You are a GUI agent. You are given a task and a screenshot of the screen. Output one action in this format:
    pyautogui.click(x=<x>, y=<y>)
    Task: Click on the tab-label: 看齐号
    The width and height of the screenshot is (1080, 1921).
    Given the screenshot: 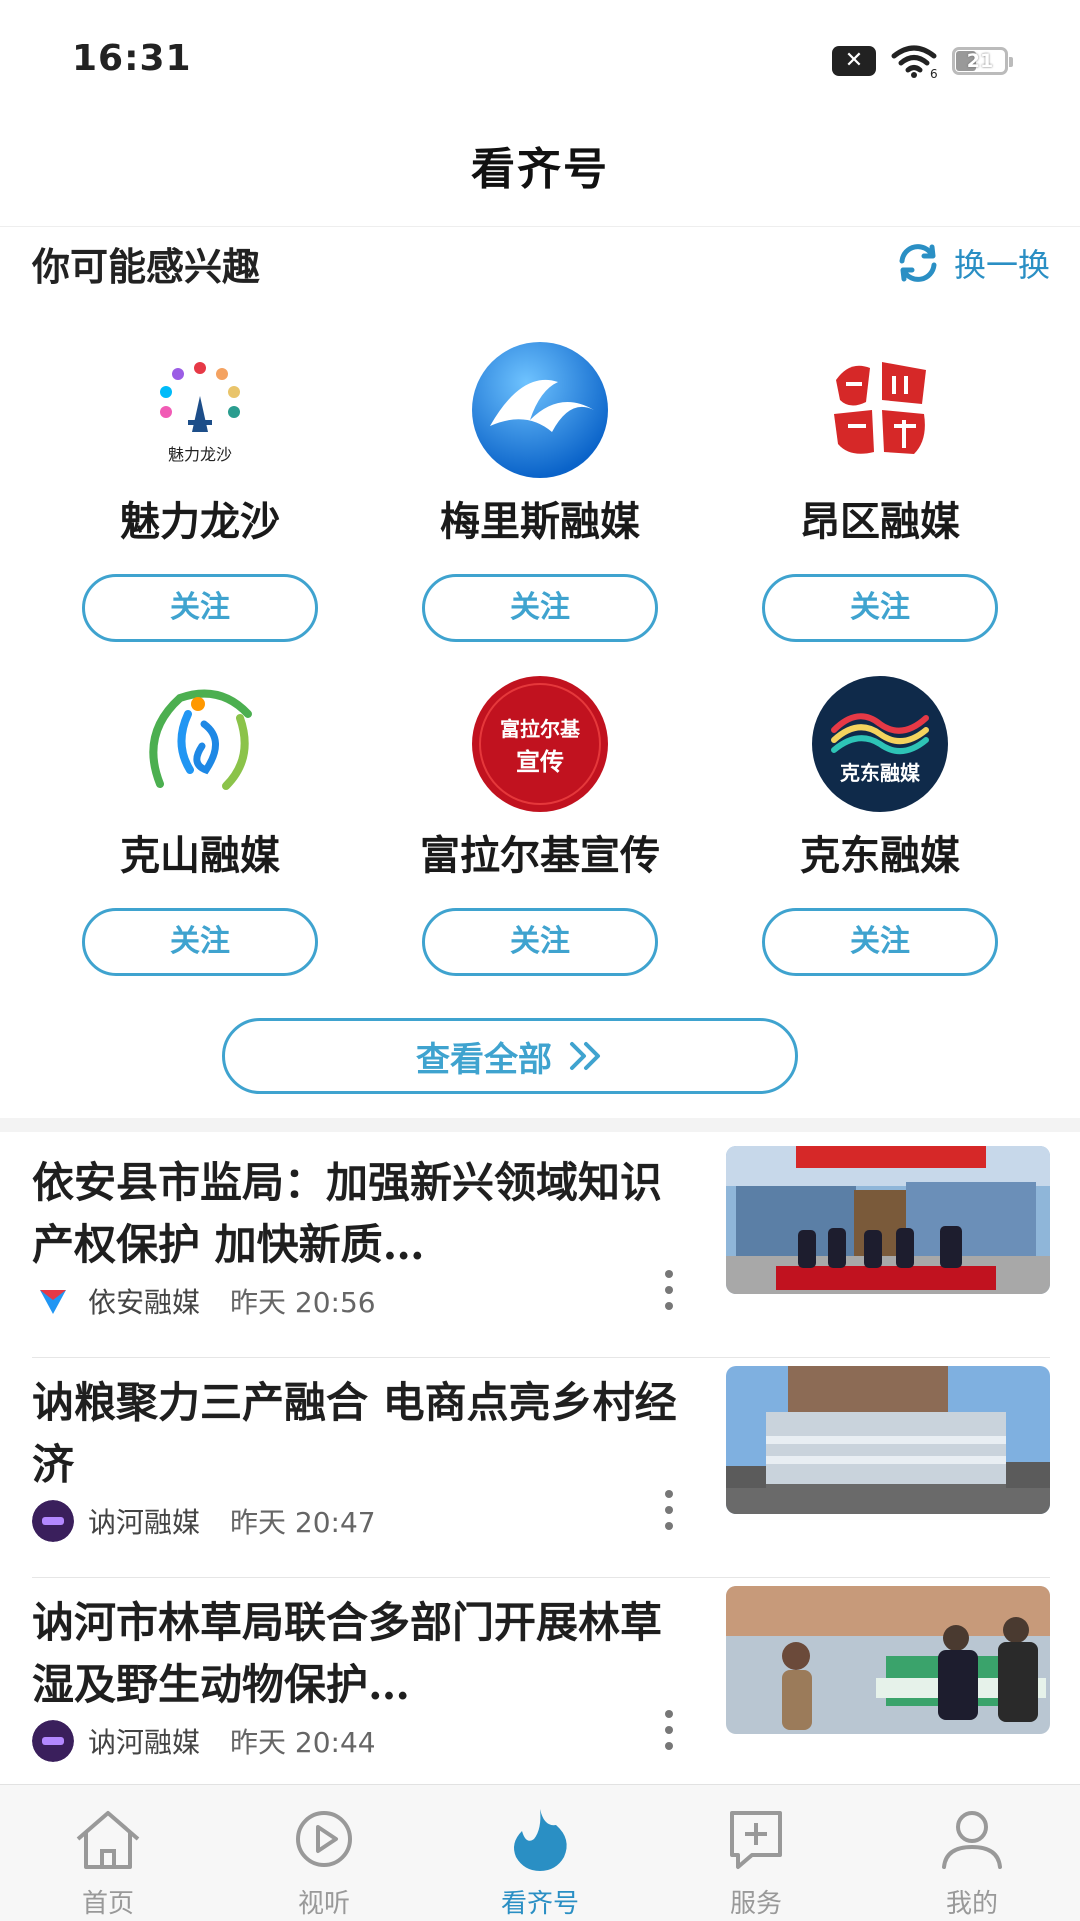 What is the action you would take?
    pyautogui.click(x=539, y=1904)
    